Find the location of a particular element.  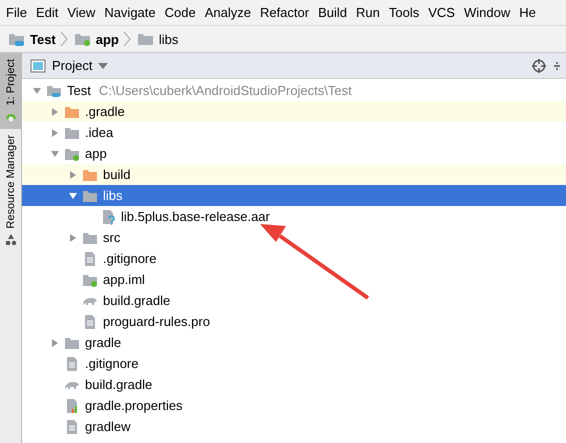

tree-row: build is located at coordinates (294, 174).